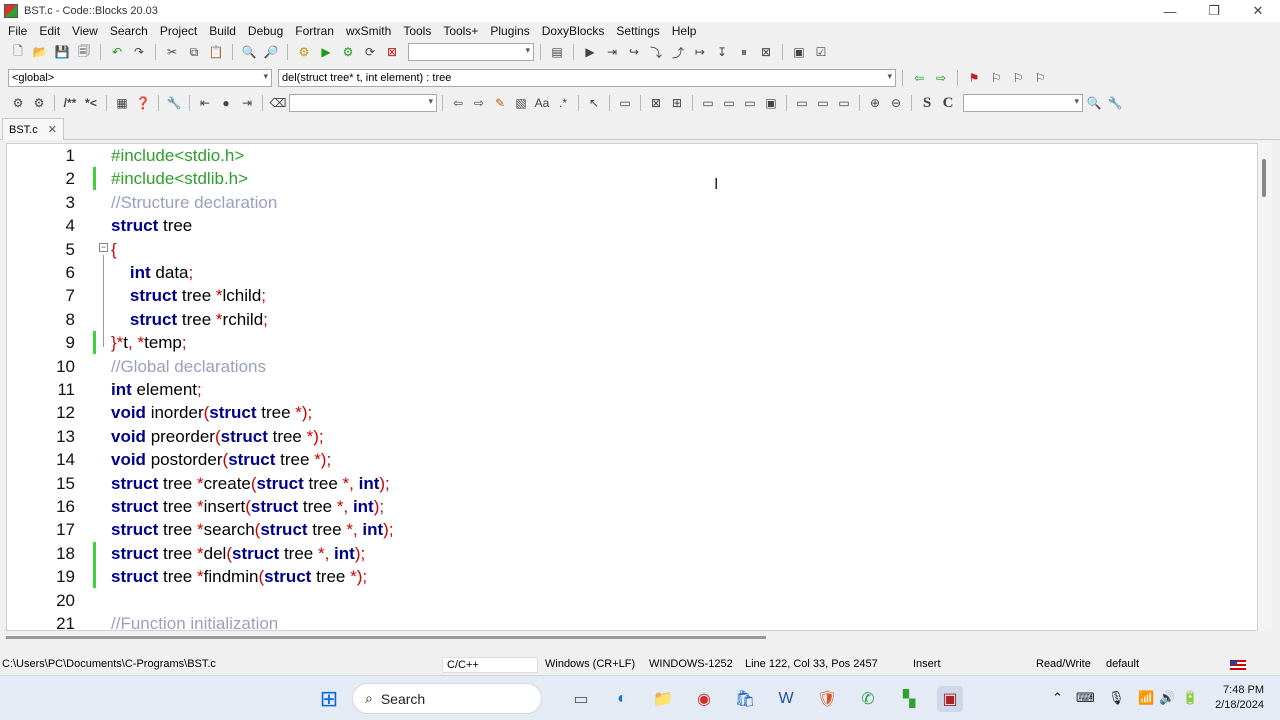  What do you see at coordinates (909, 699) in the screenshot?
I see `green-app-icon: ▚` at bounding box center [909, 699].